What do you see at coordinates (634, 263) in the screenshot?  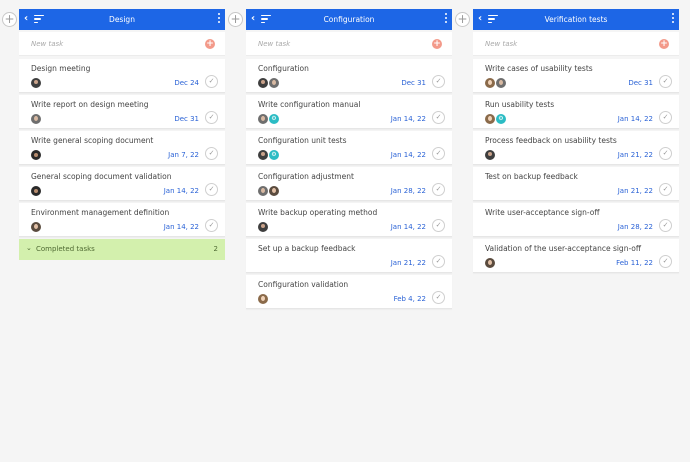 I see `due-date: Feb 11, 22` at bounding box center [634, 263].